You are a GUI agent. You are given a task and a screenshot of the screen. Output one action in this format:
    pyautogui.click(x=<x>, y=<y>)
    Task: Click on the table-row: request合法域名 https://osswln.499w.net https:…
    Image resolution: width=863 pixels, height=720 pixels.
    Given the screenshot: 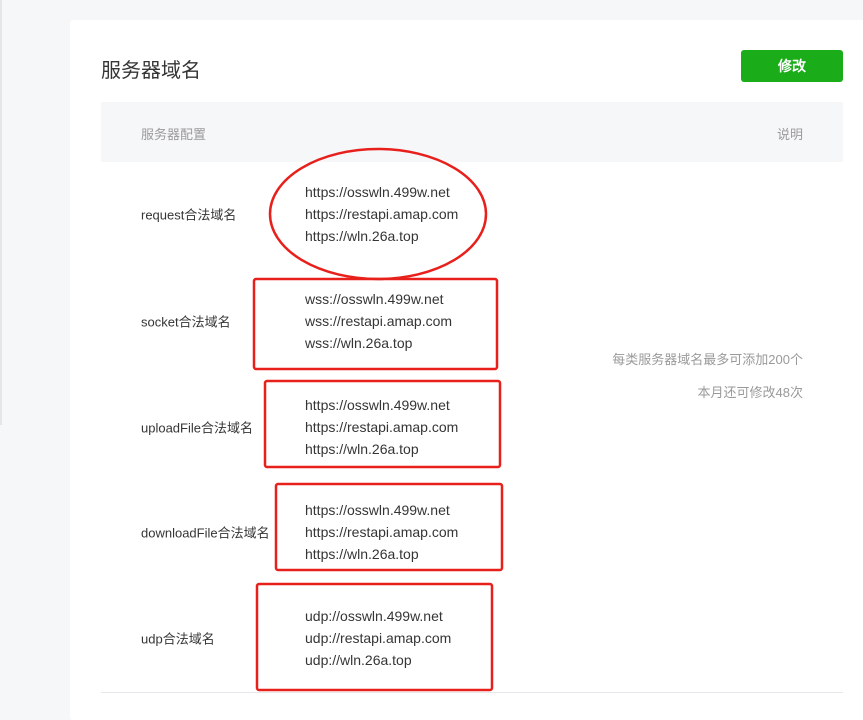 What is the action you would take?
    pyautogui.click(x=472, y=214)
    